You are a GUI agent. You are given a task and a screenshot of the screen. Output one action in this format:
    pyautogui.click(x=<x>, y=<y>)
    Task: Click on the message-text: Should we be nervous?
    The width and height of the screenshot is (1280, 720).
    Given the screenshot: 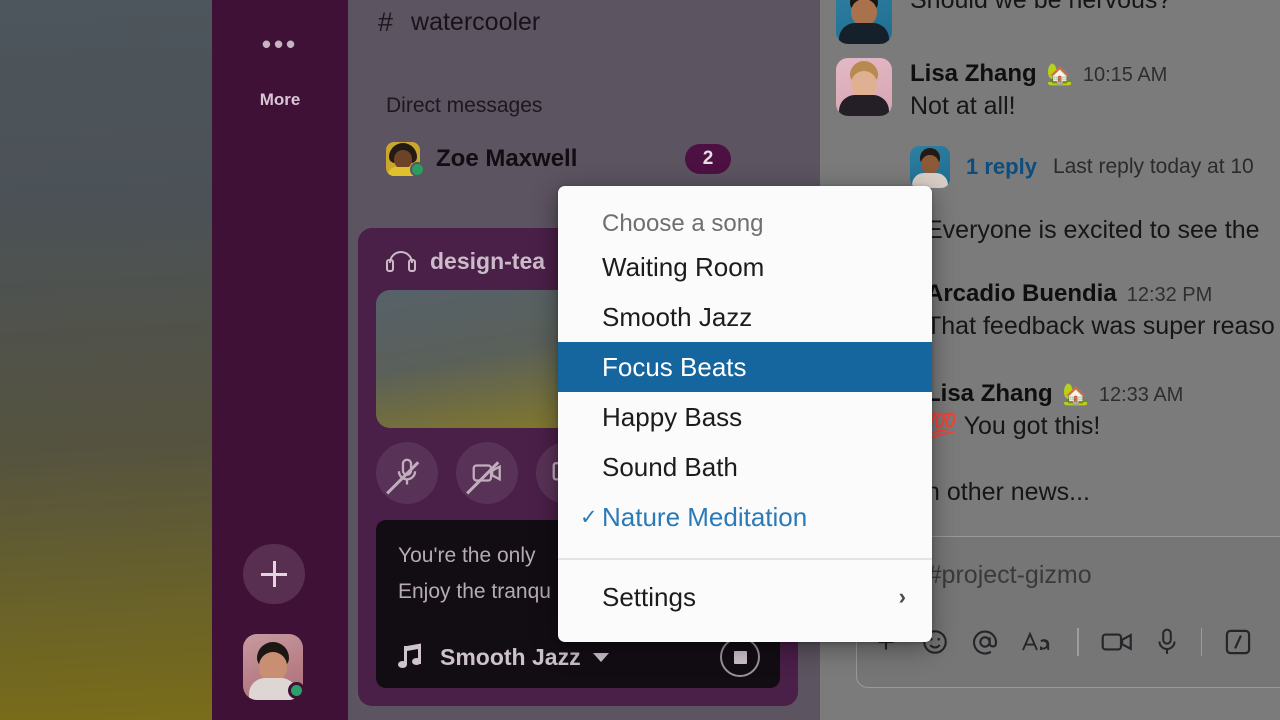 What is the action you would take?
    pyautogui.click(x=1041, y=7)
    